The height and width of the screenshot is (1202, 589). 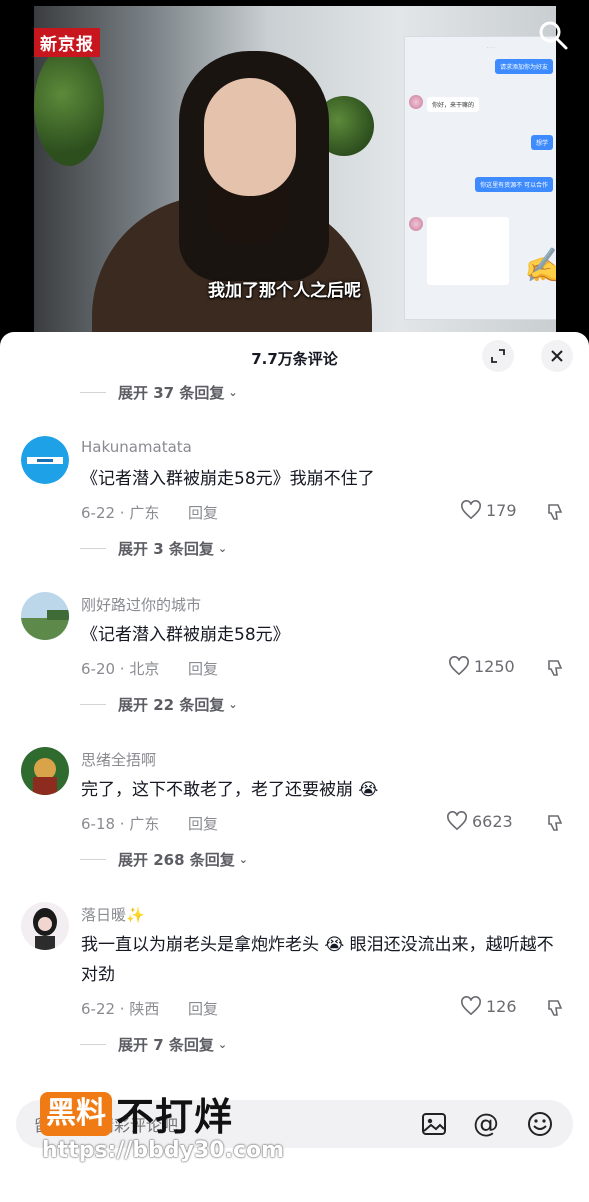 What do you see at coordinates (228, 479) in the screenshot?
I see `comment-text: 《记者潜入群被崩走58元》我崩不住了` at bounding box center [228, 479].